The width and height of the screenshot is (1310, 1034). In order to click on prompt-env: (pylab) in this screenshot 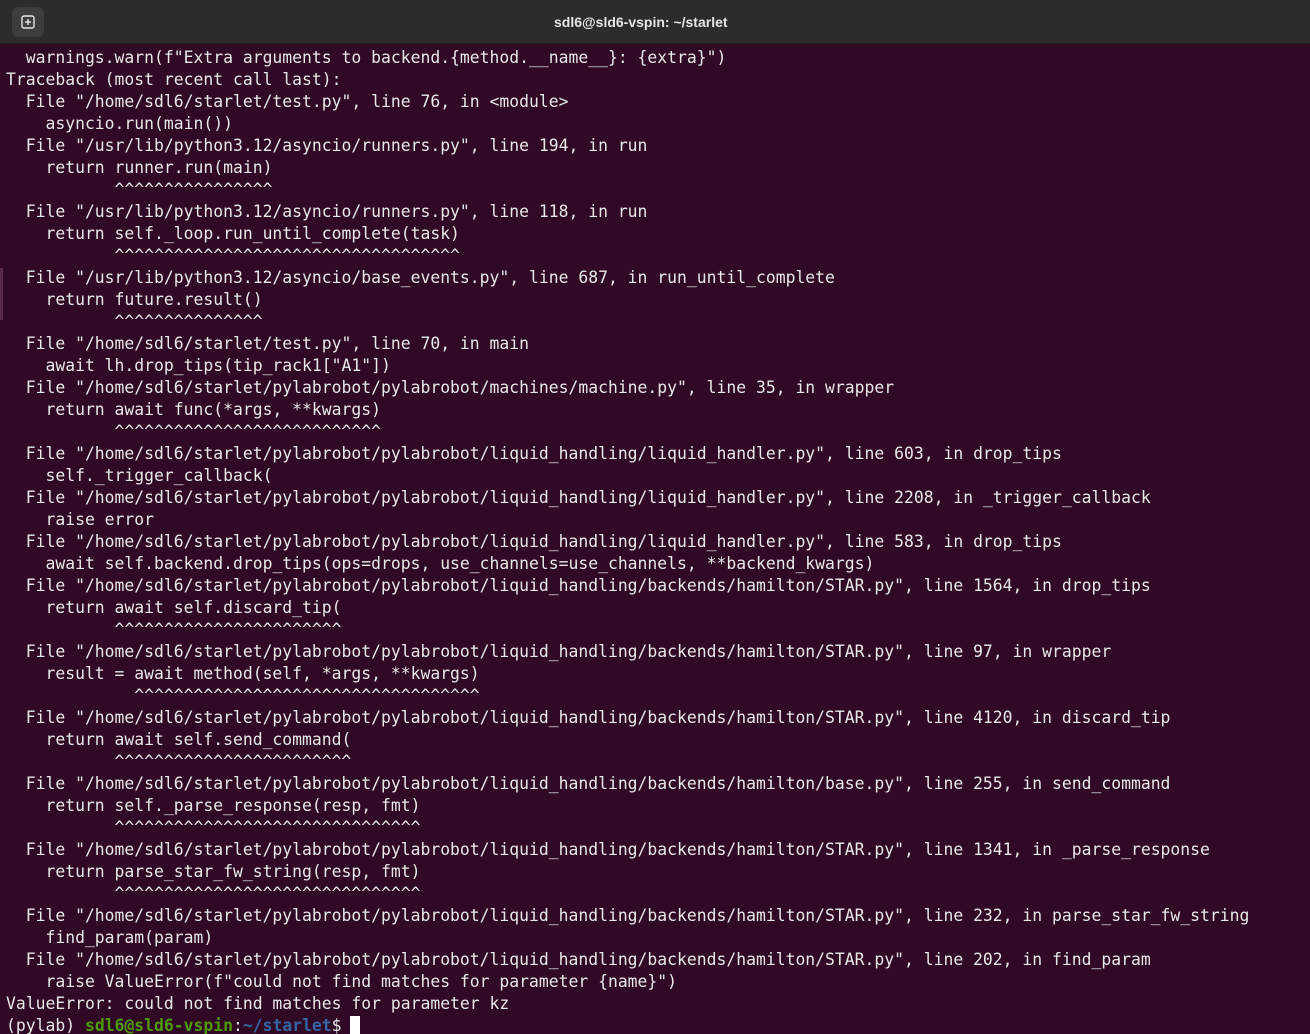, I will do `click(45, 1025)`.